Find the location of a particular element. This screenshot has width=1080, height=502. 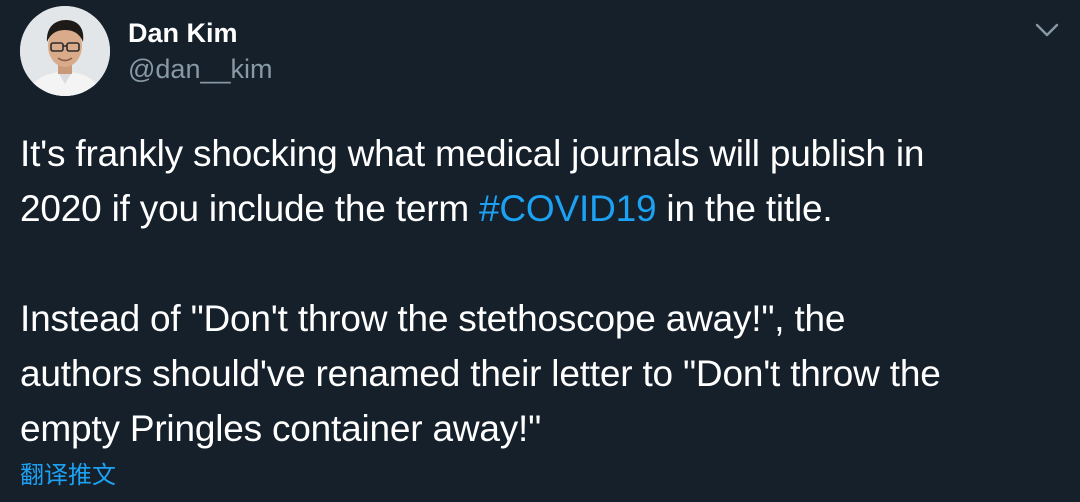

author-handle: @dan__kim is located at coordinates (200, 69).